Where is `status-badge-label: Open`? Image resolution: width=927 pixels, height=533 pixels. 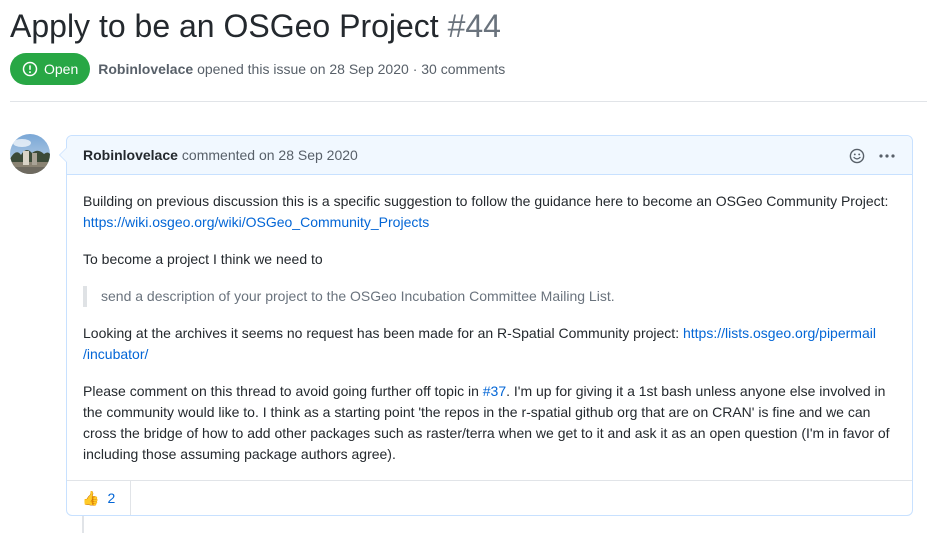 status-badge-label: Open is located at coordinates (61, 69).